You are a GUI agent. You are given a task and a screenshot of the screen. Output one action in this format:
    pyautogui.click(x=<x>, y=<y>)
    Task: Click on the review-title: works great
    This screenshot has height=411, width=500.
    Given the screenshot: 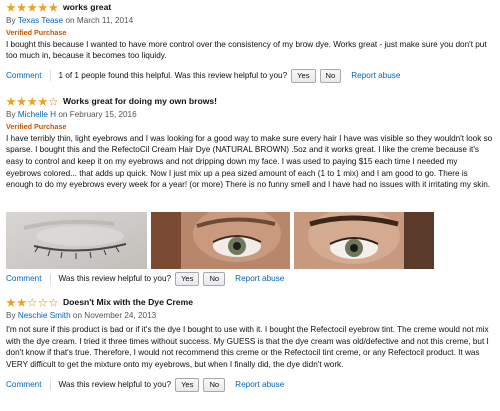 What is the action you would take?
    pyautogui.click(x=87, y=8)
    